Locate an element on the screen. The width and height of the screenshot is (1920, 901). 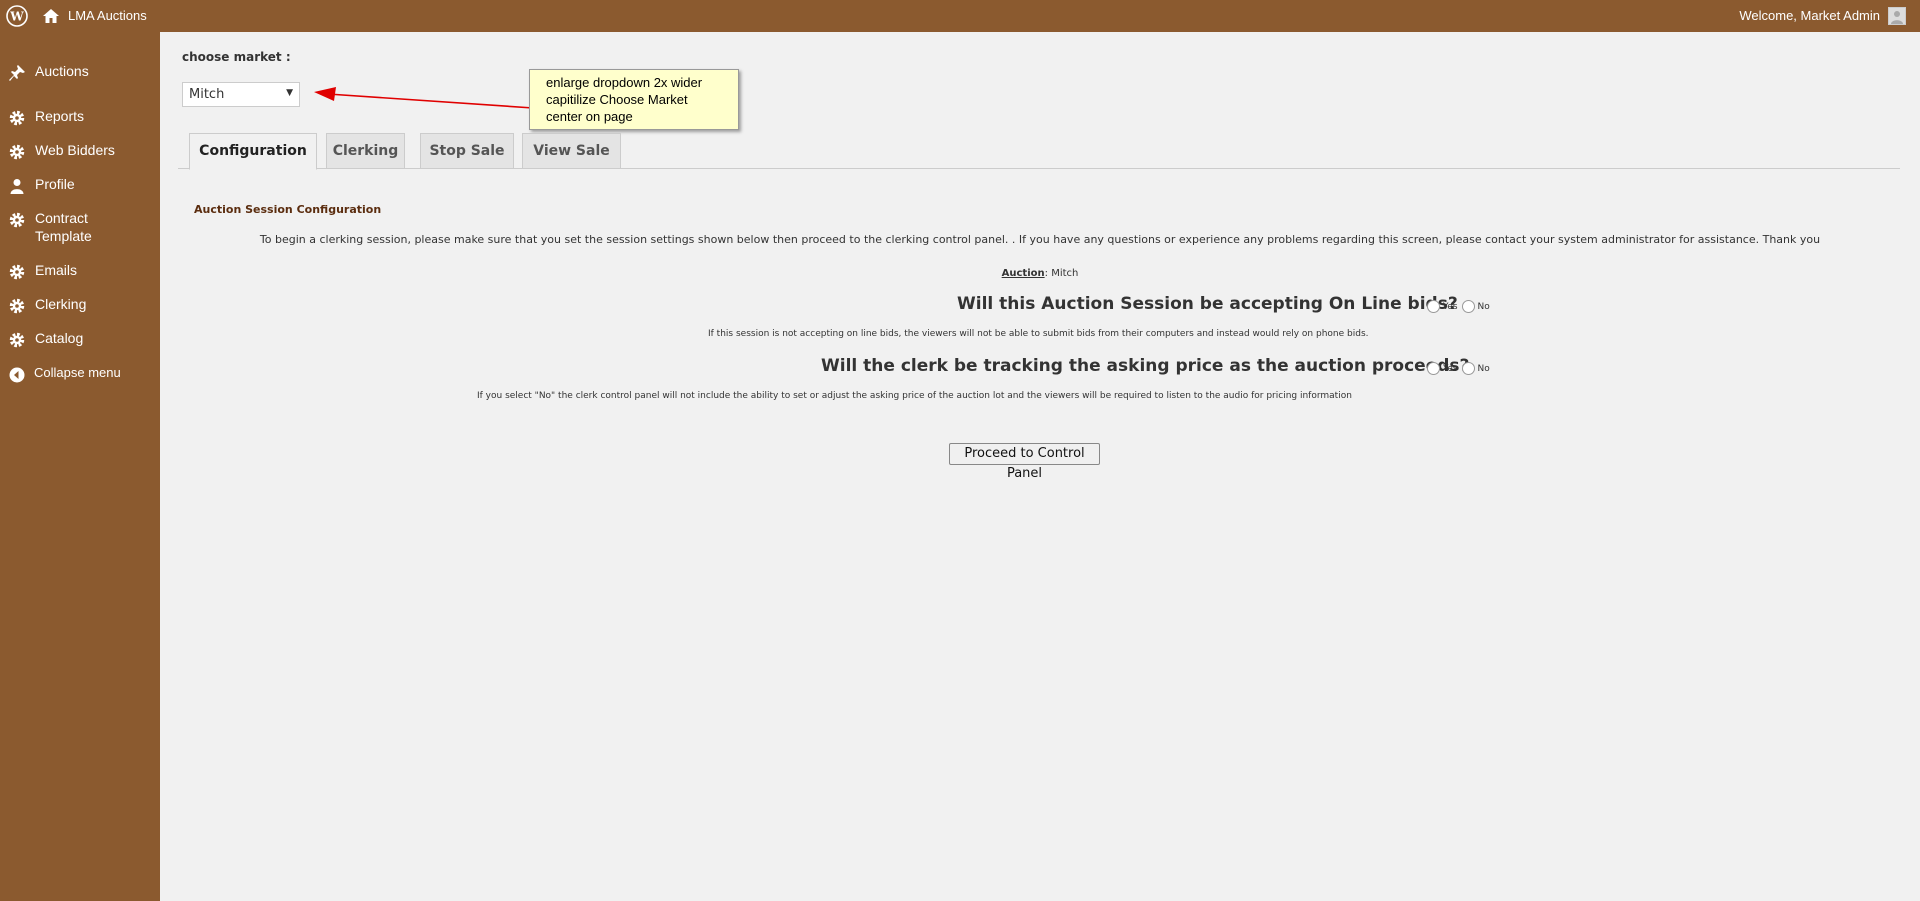
sidebar-item-label: Web Bidders is located at coordinates (75, 150).